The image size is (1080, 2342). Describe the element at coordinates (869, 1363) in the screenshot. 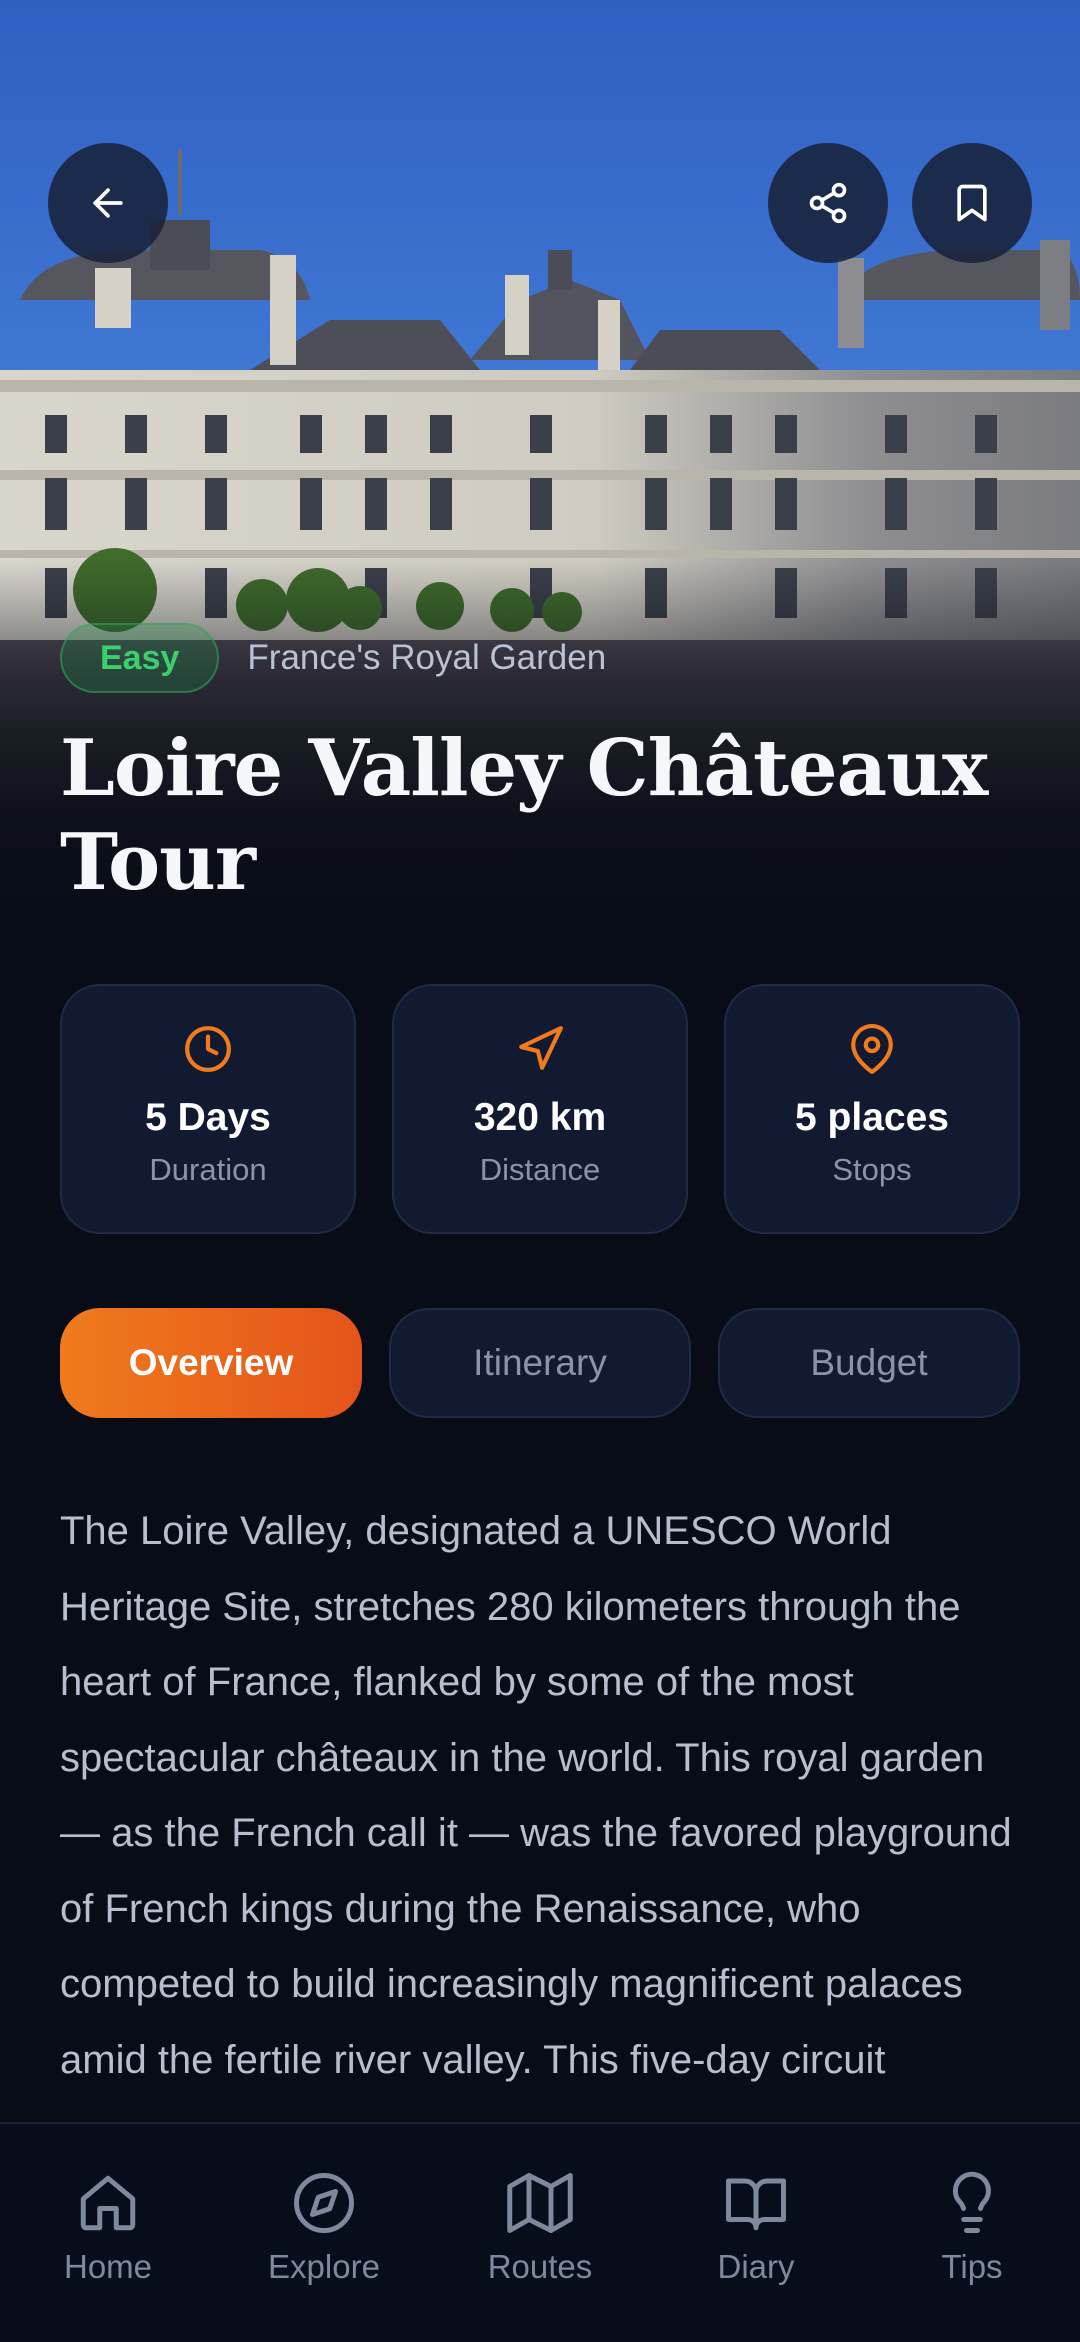

I see `tab-budget: Budget` at that location.